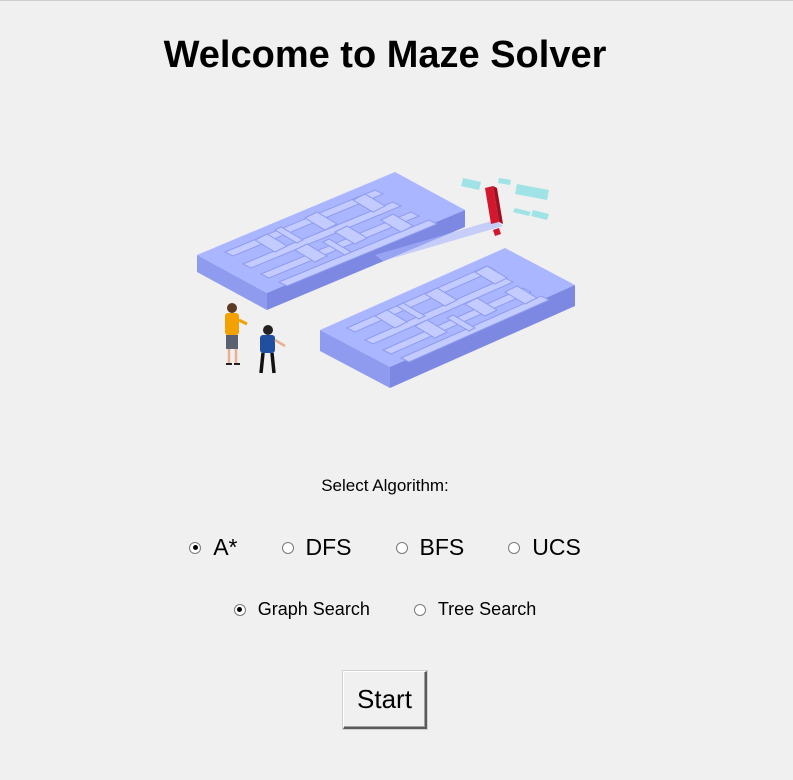  What do you see at coordinates (225, 547) in the screenshot?
I see `radio-astar-label: A*` at bounding box center [225, 547].